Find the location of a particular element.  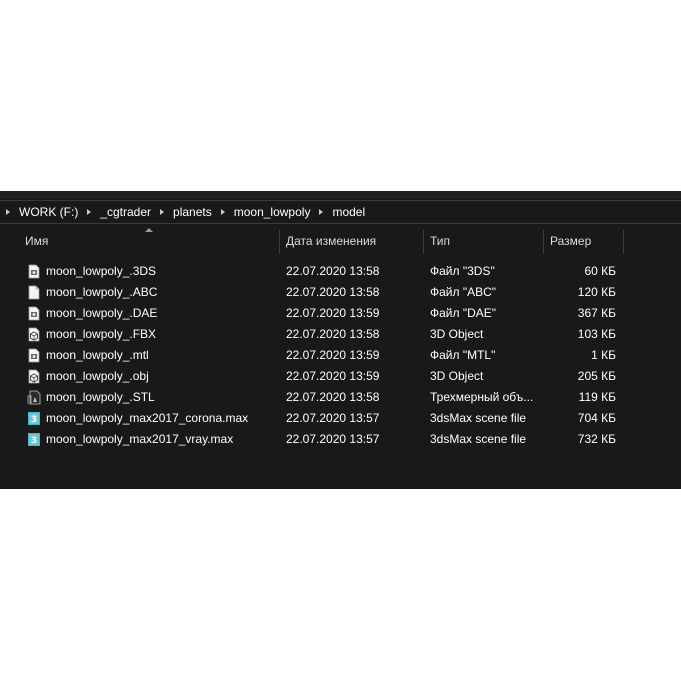

breadcrumb-item-model: model is located at coordinates (348, 212).